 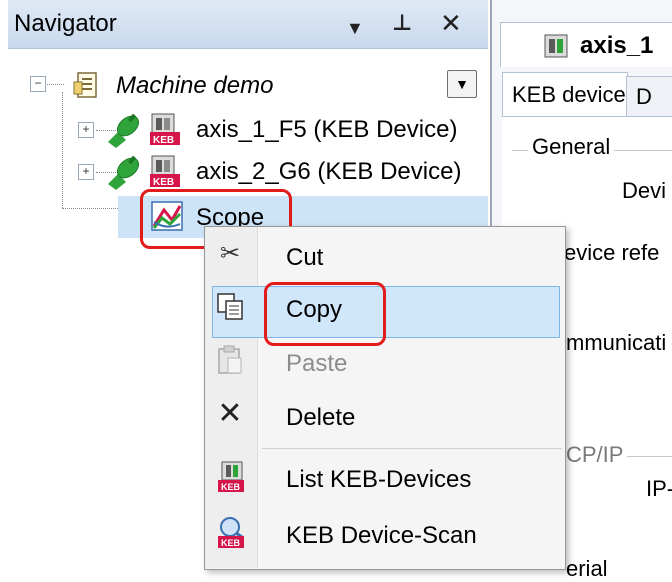 I want to click on tree-dropdown-button: ▼, so click(x=462, y=84).